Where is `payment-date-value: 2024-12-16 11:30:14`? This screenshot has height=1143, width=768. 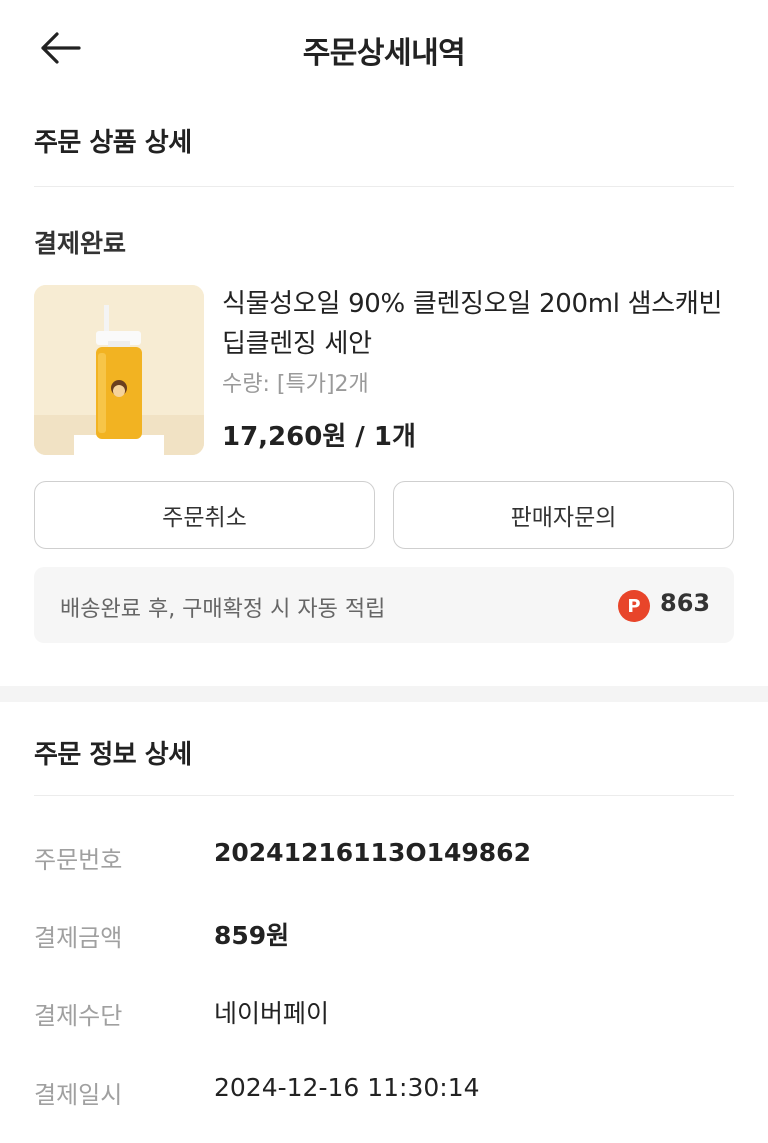 payment-date-value: 2024-12-16 11:30:14 is located at coordinates (347, 1087).